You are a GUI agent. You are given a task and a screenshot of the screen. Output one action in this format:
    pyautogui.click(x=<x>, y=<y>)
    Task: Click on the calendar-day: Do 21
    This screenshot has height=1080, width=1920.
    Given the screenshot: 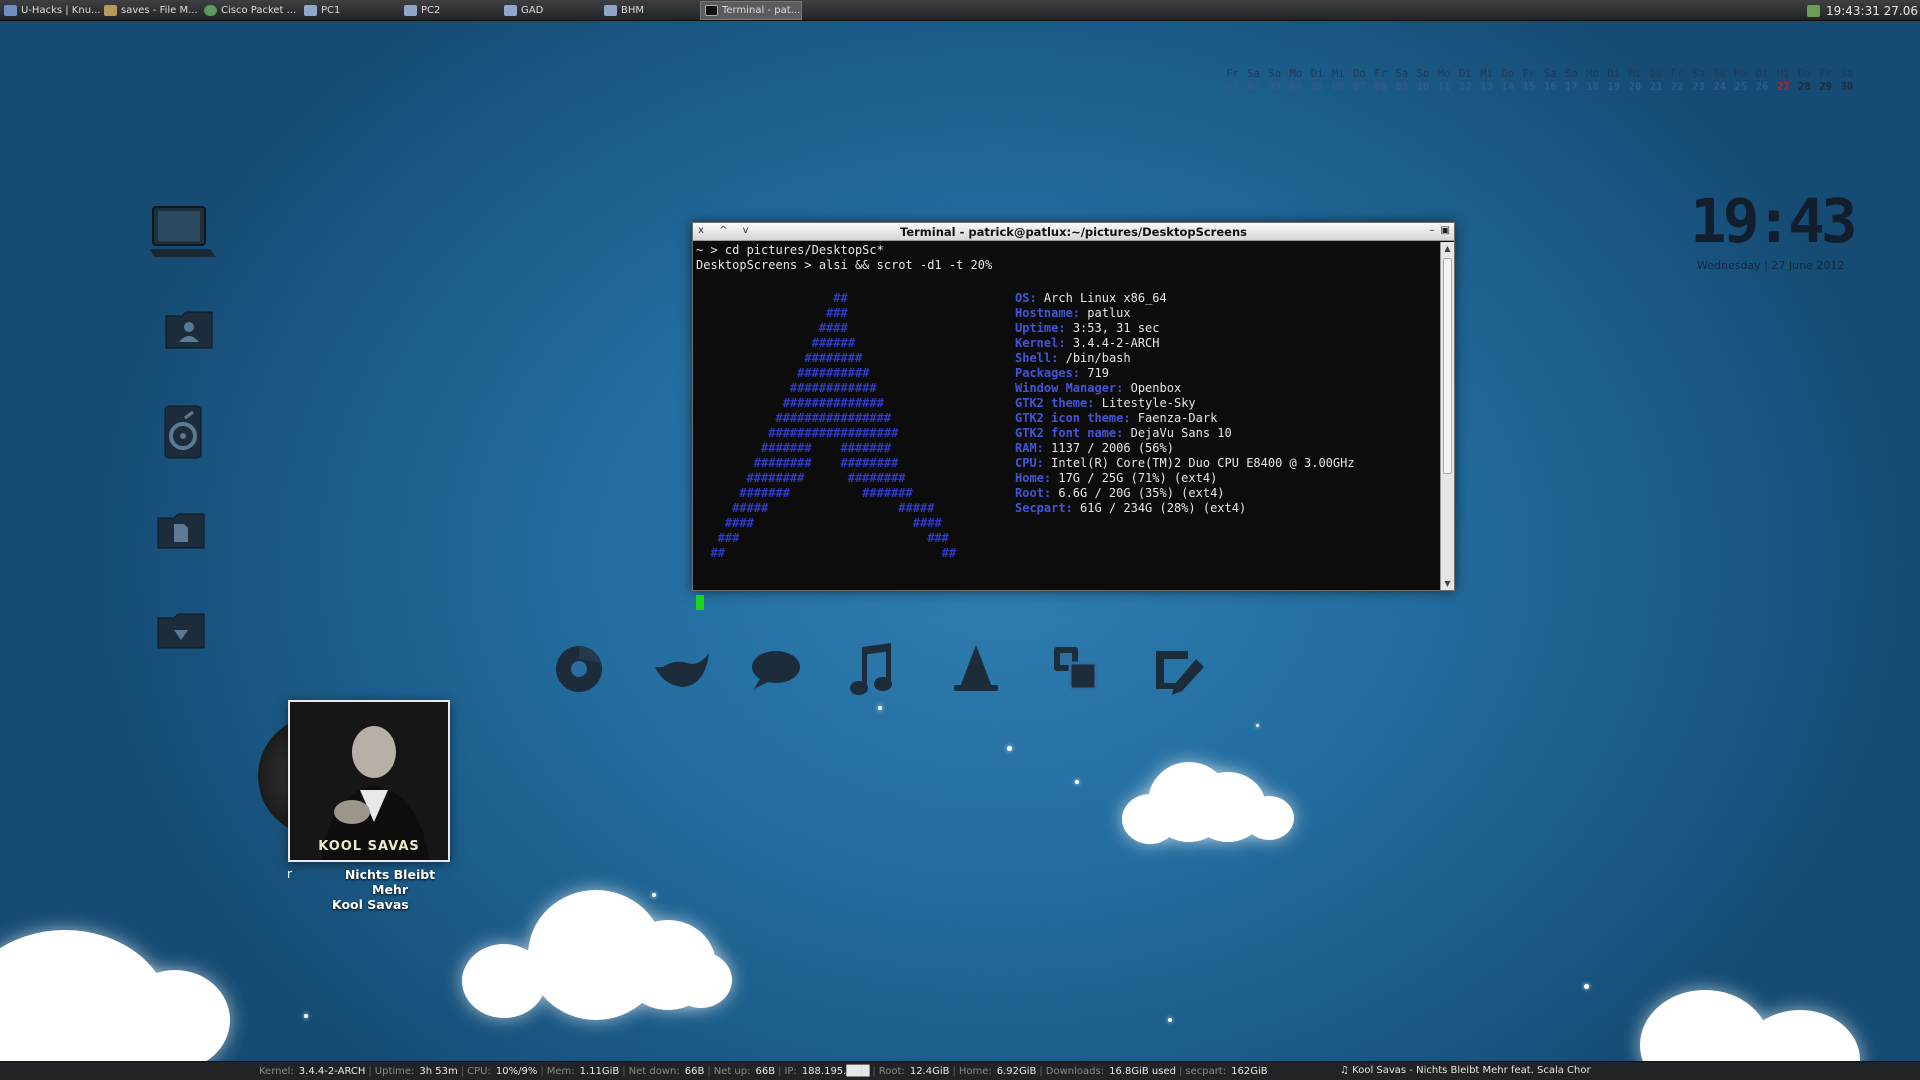 What is the action you would take?
    pyautogui.click(x=1660, y=81)
    